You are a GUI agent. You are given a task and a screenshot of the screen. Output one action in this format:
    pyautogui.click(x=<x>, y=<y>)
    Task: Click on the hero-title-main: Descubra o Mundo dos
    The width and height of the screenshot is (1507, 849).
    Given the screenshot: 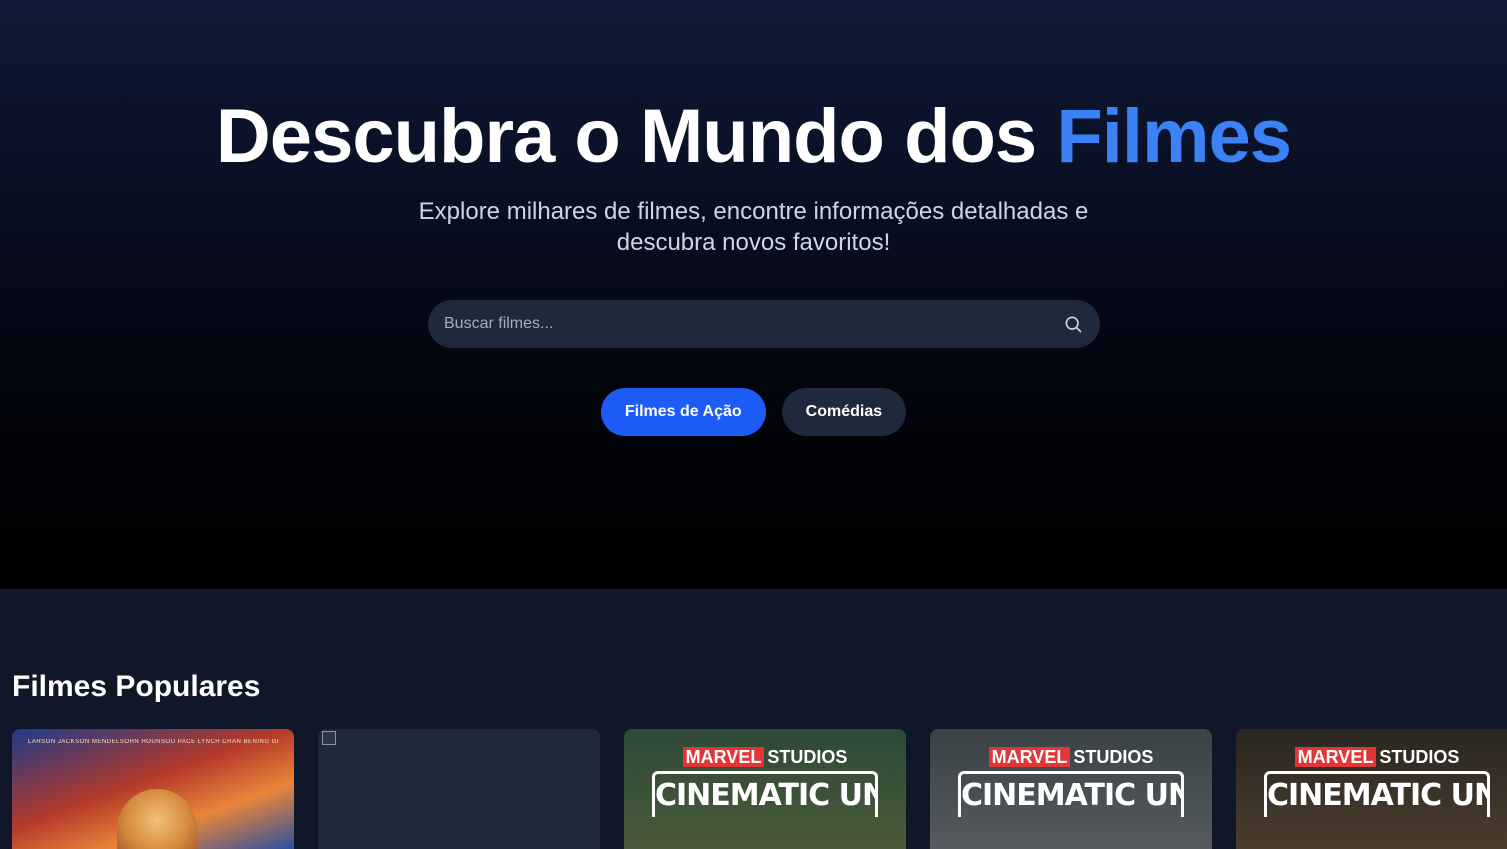 What is the action you would take?
    pyautogui.click(x=636, y=136)
    